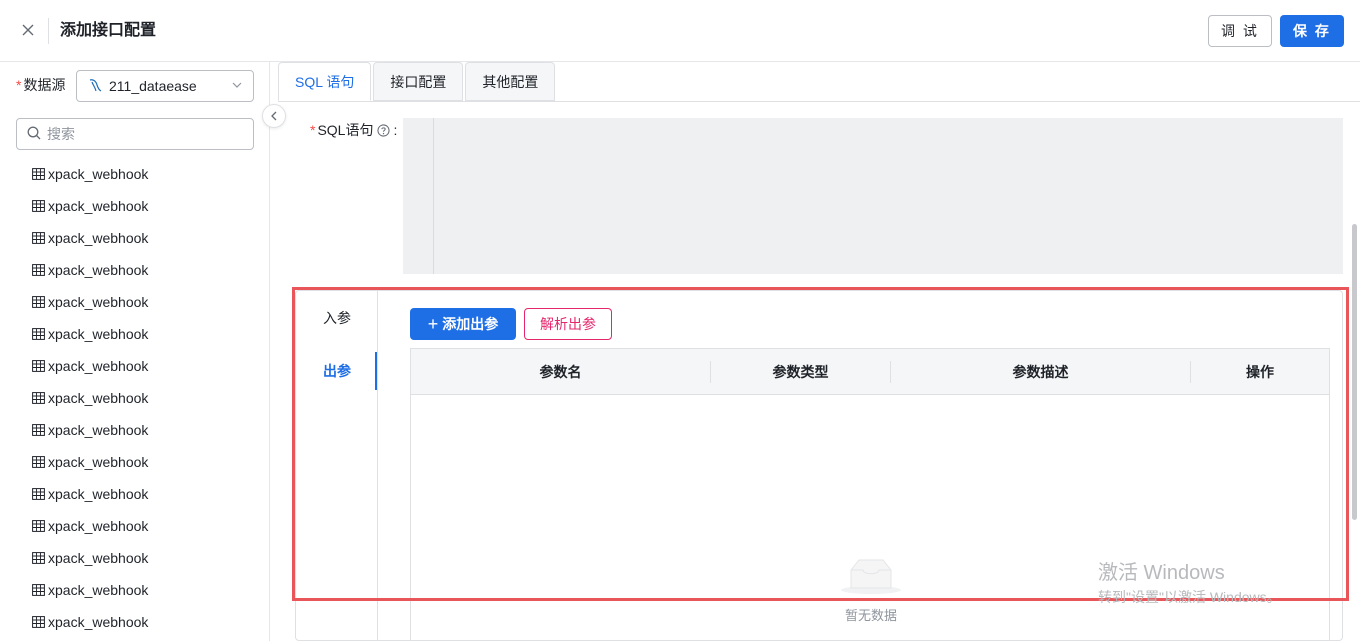  I want to click on tabs-divider, so click(819, 101).